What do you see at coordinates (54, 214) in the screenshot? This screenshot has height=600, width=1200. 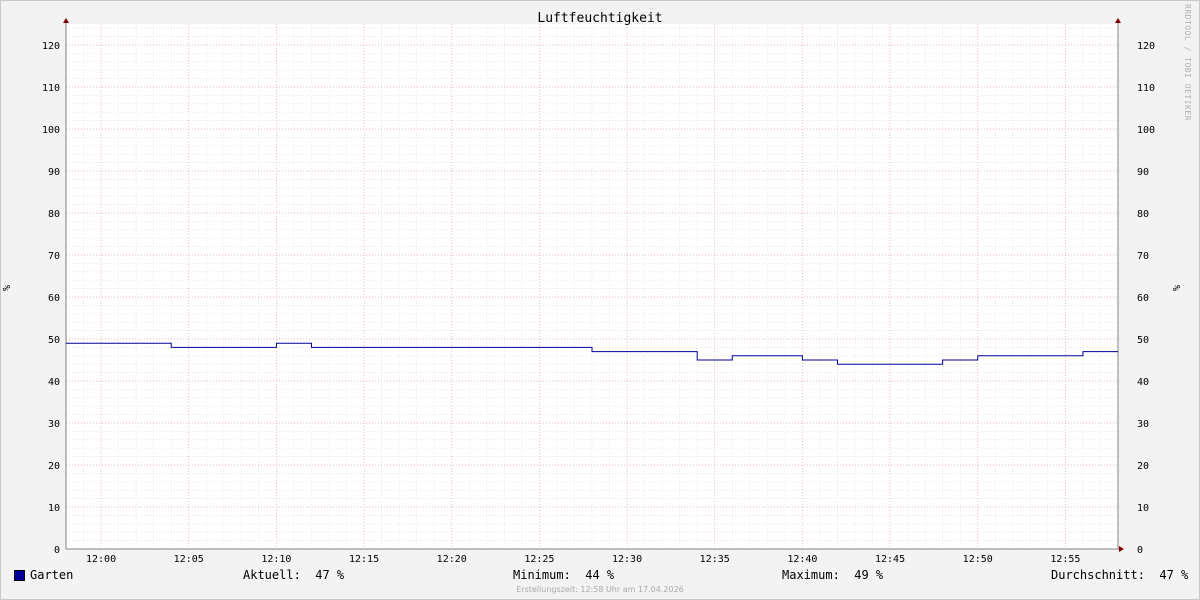 I see `y-tick-label-left: 80` at bounding box center [54, 214].